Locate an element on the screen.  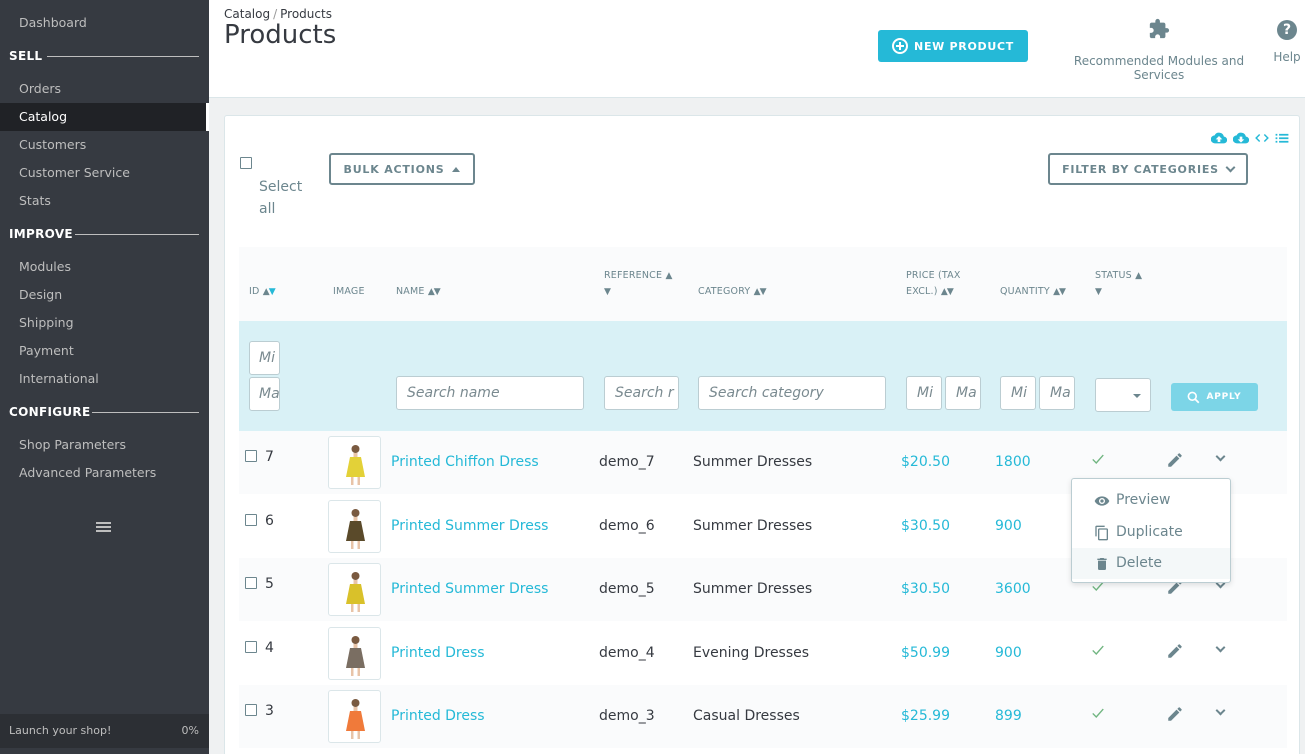
sidebar-item-dashboard: Dashboard is located at coordinates (53, 23).